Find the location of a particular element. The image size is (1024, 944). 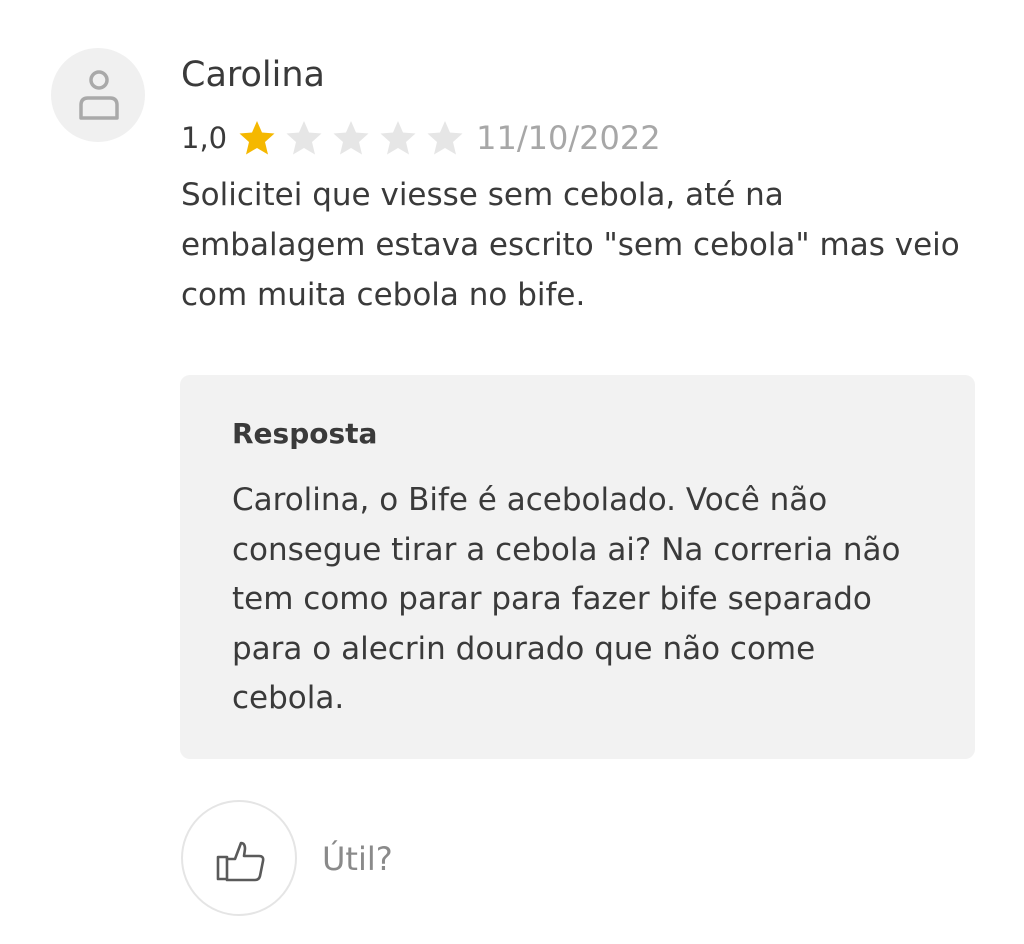

reviewer-name: Carolina is located at coordinates (253, 75).